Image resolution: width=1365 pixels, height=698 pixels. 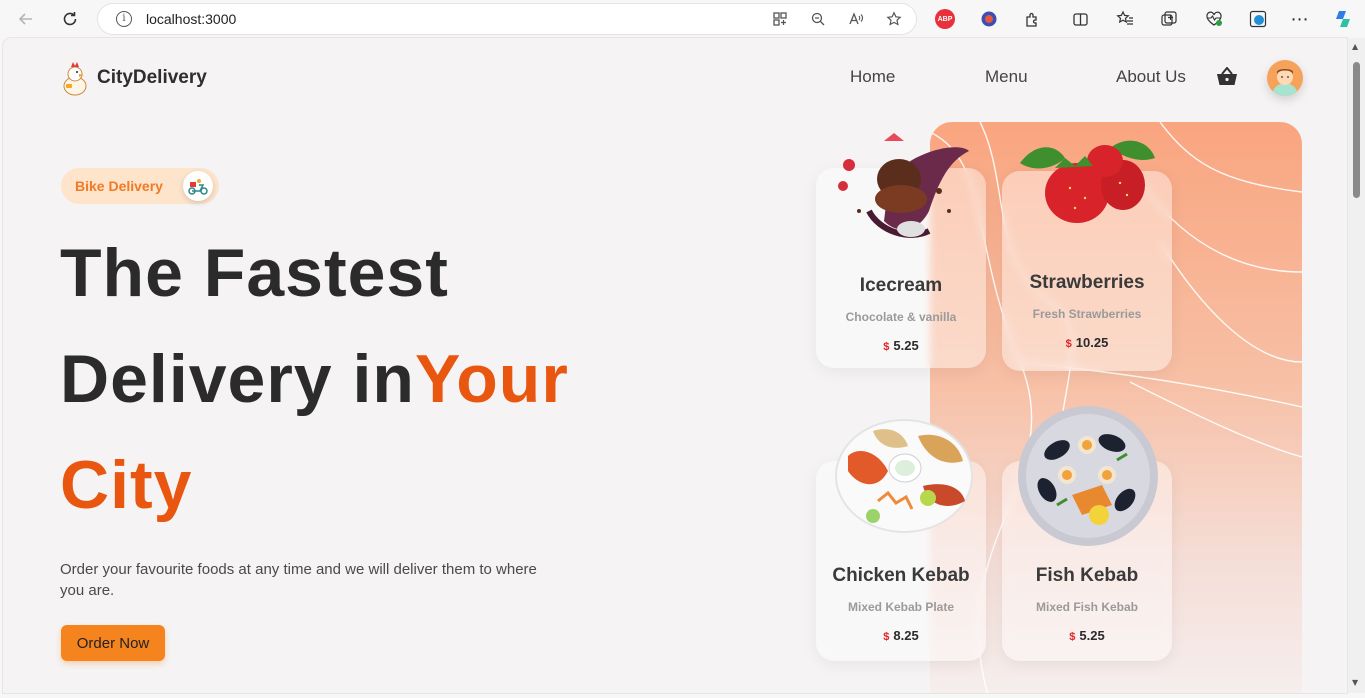 What do you see at coordinates (1087, 575) in the screenshot?
I see `card-title: Fish Kebab` at bounding box center [1087, 575].